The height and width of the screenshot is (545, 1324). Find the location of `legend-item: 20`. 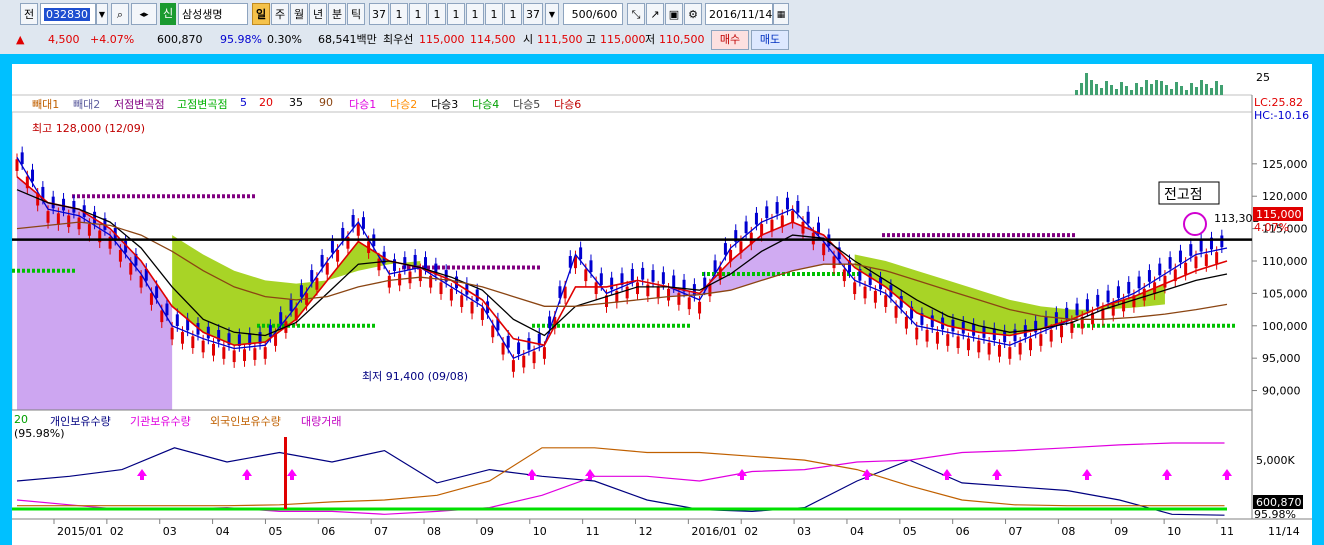

legend-item: 20 is located at coordinates (266, 102).